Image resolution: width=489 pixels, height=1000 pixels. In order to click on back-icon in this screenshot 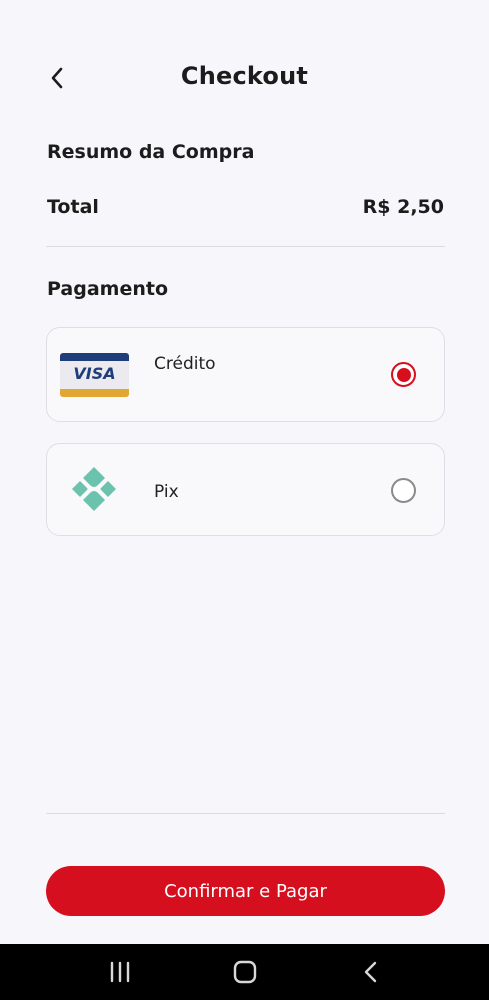, I will do `click(370, 972)`.